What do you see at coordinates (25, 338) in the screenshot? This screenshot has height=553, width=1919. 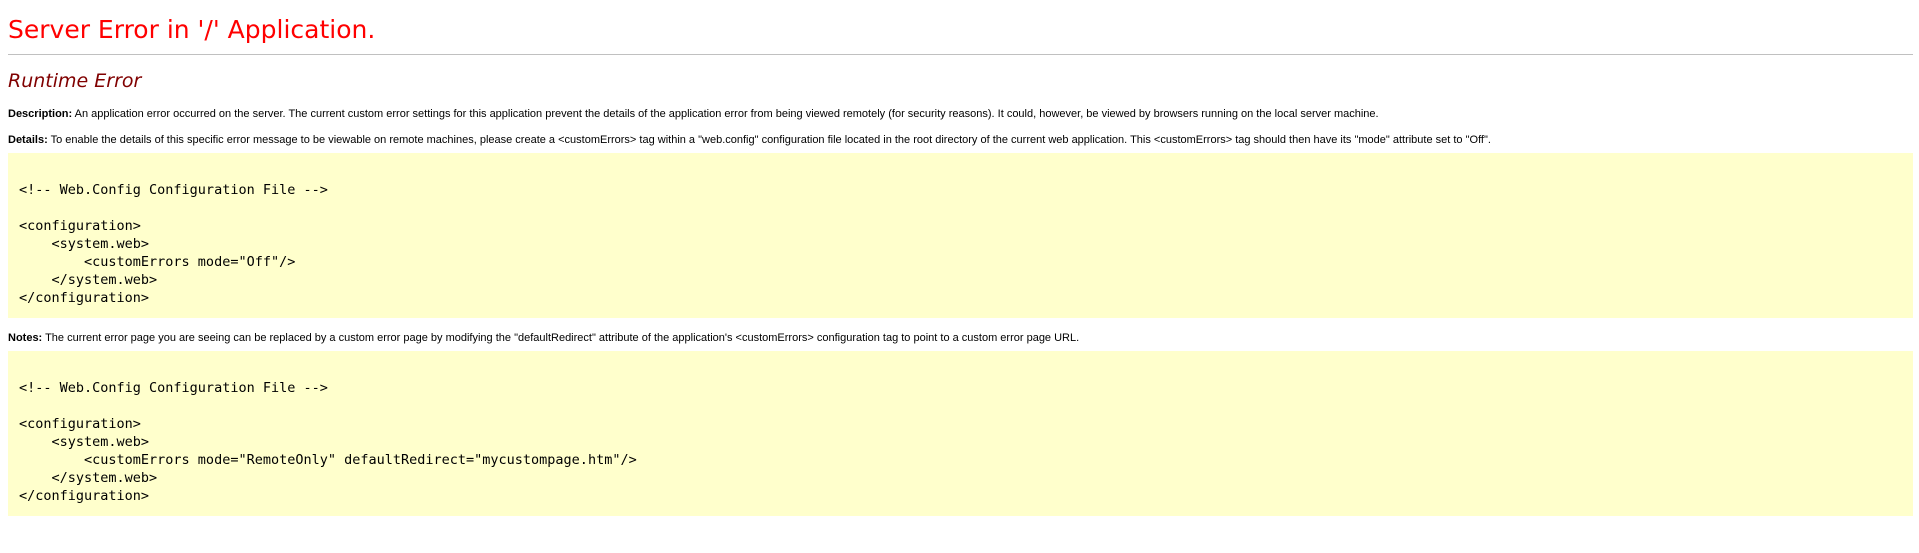 I see `notes-label: Notes:` at bounding box center [25, 338].